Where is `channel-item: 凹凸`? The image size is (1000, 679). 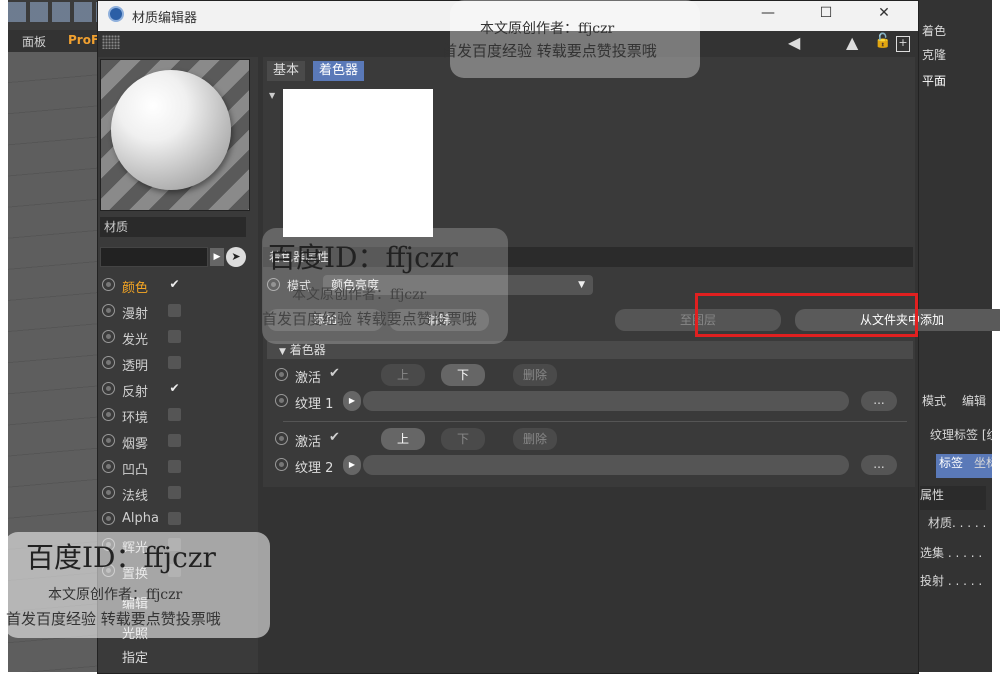
channel-item: 凹凸 is located at coordinates (178, 467).